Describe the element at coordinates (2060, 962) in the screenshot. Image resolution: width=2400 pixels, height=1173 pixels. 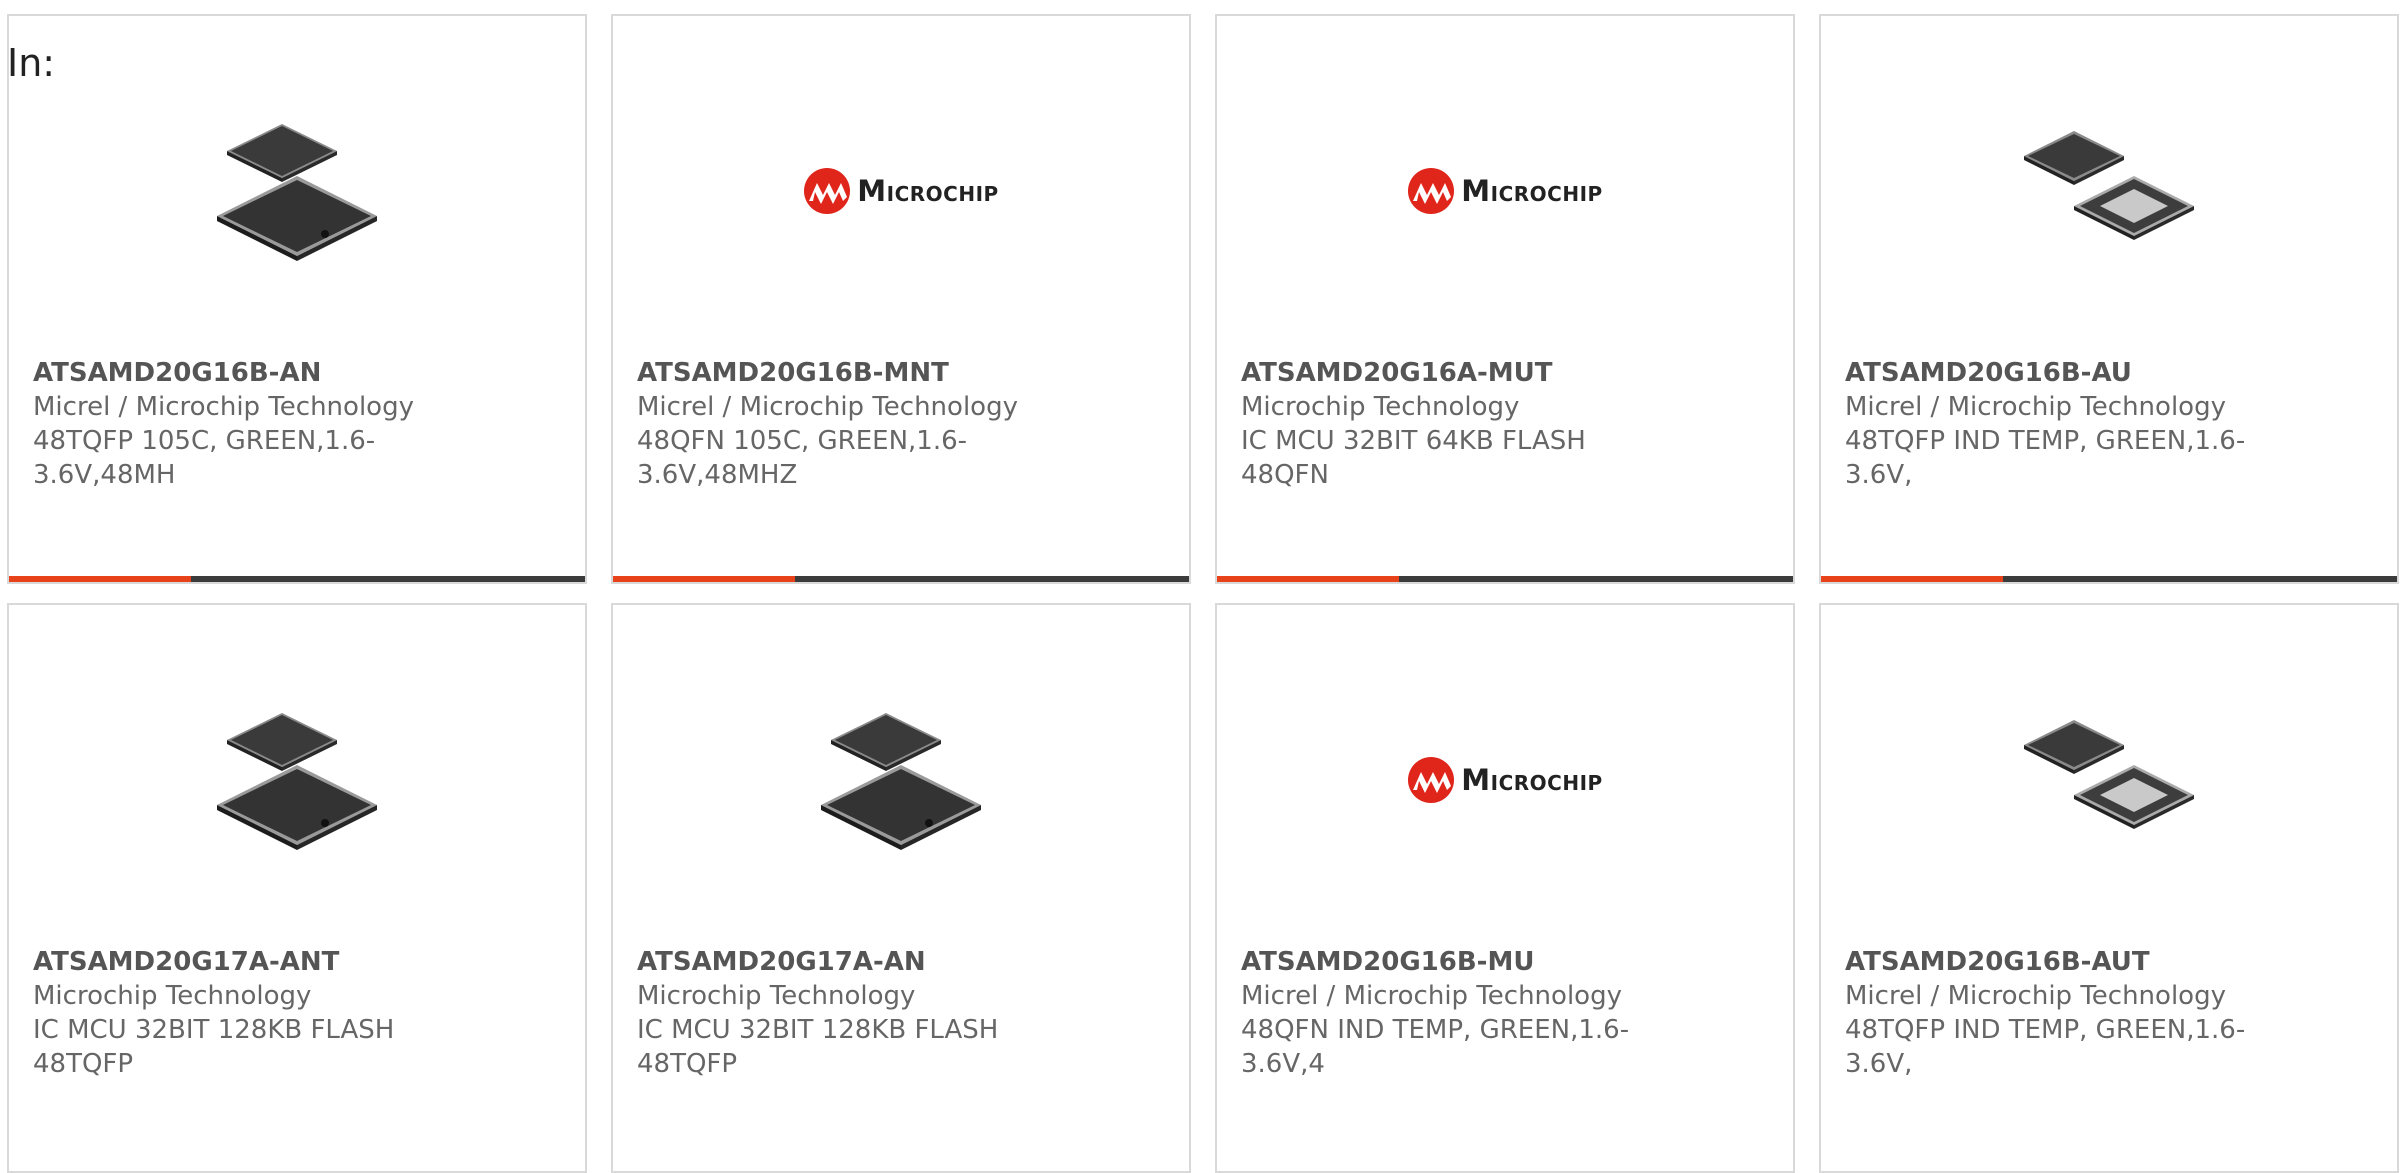
I see `product-part-number-link: ATSAMD20G16B-AUT` at that location.